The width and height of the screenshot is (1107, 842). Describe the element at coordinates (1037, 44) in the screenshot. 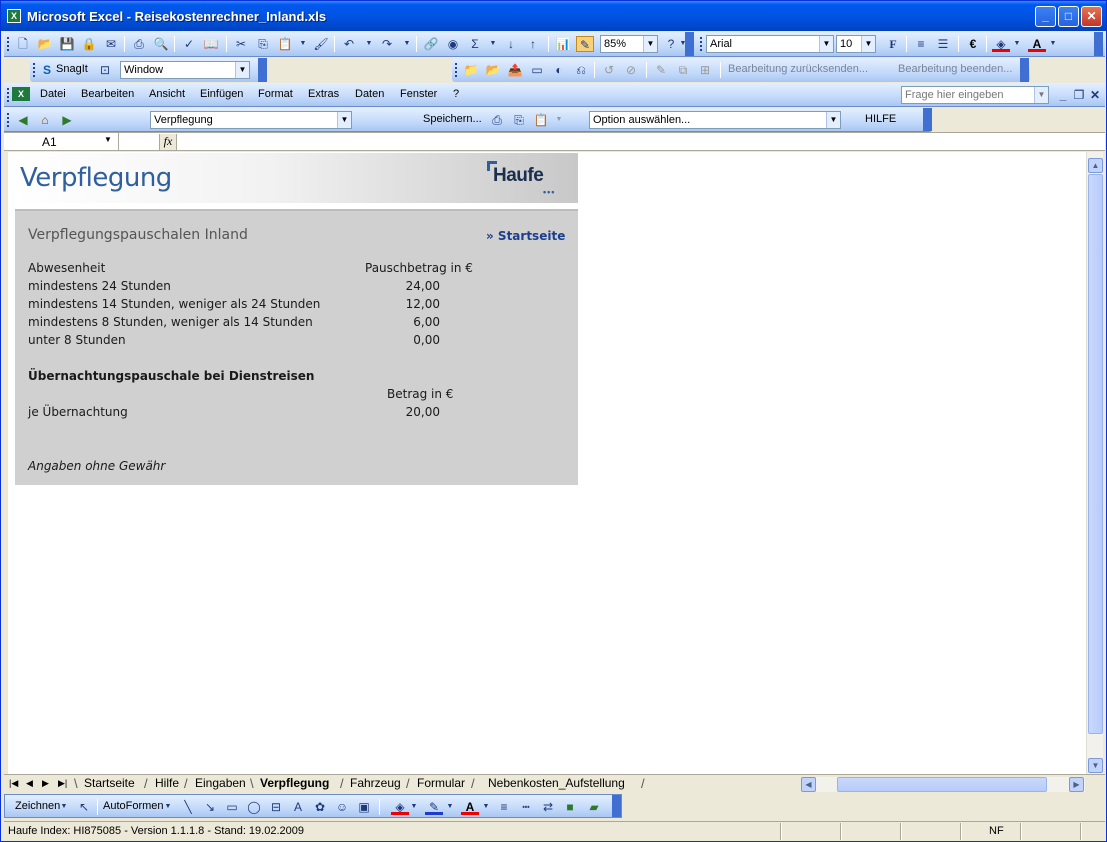

I see `font-color-icon: A` at that location.